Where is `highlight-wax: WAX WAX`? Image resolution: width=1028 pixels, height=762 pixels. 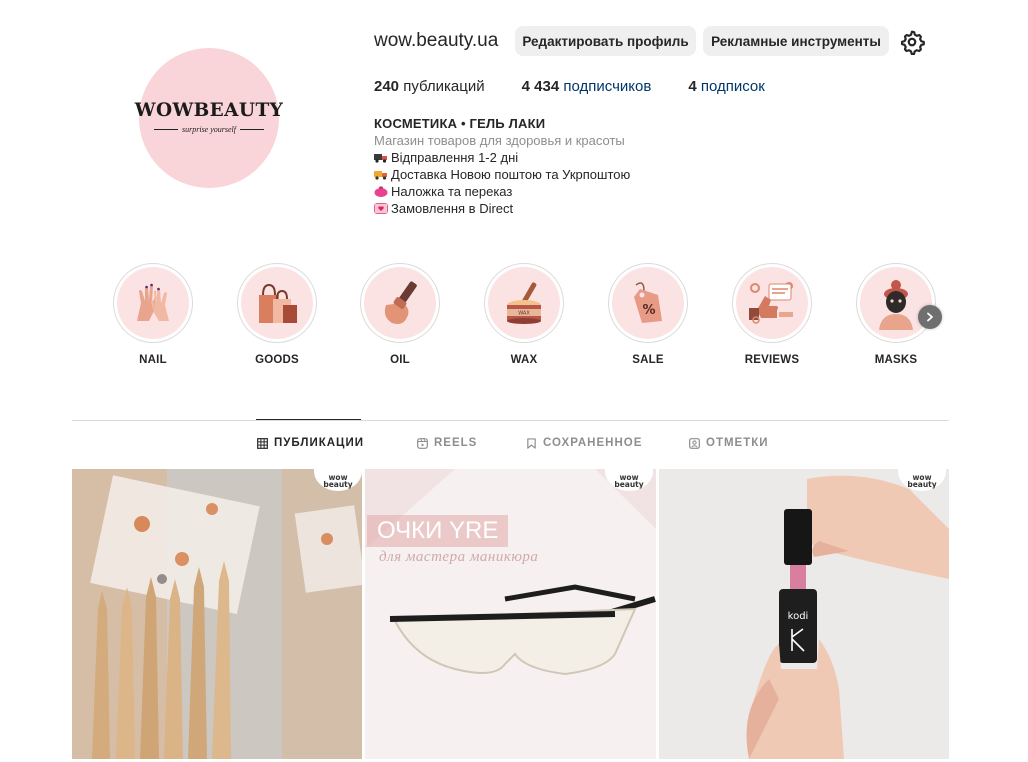 highlight-wax: WAX WAX is located at coordinates (524, 314).